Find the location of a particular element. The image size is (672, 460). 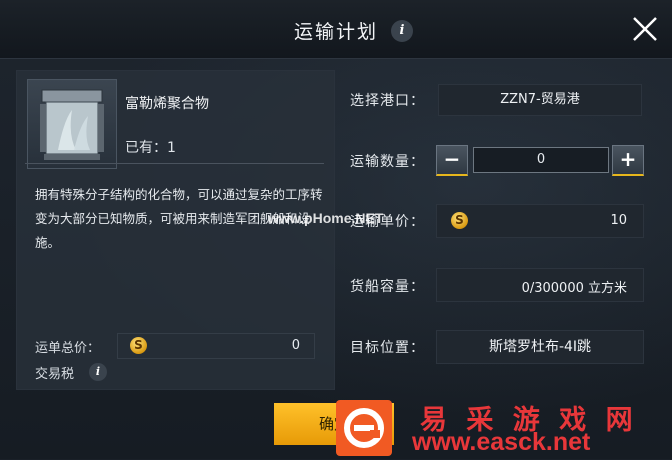

total-price-label: 运单总价： is located at coordinates (68, 348).